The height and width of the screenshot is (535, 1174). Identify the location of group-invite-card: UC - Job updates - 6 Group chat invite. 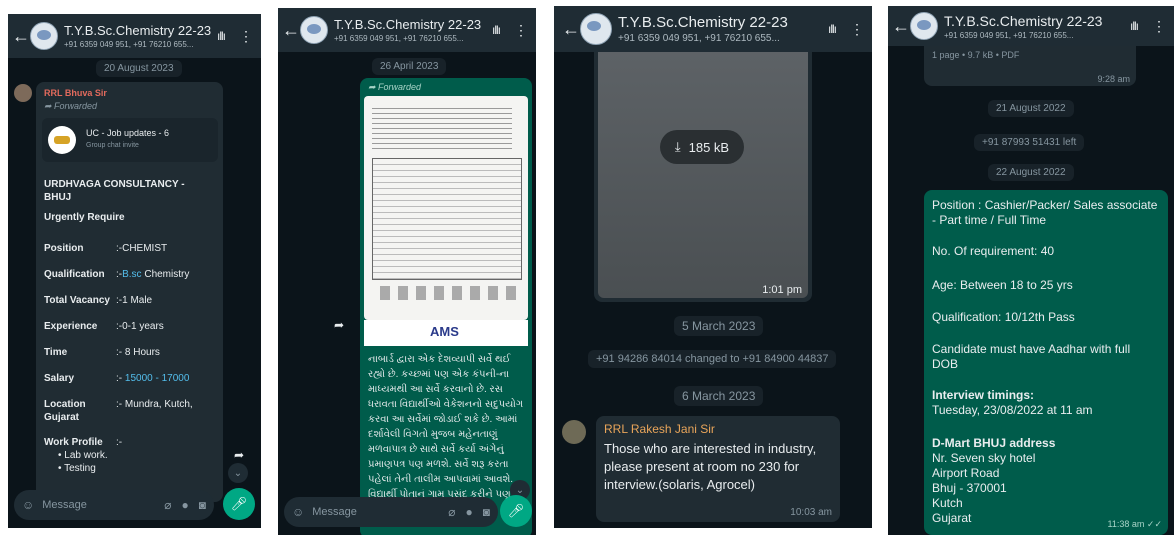
(130, 140).